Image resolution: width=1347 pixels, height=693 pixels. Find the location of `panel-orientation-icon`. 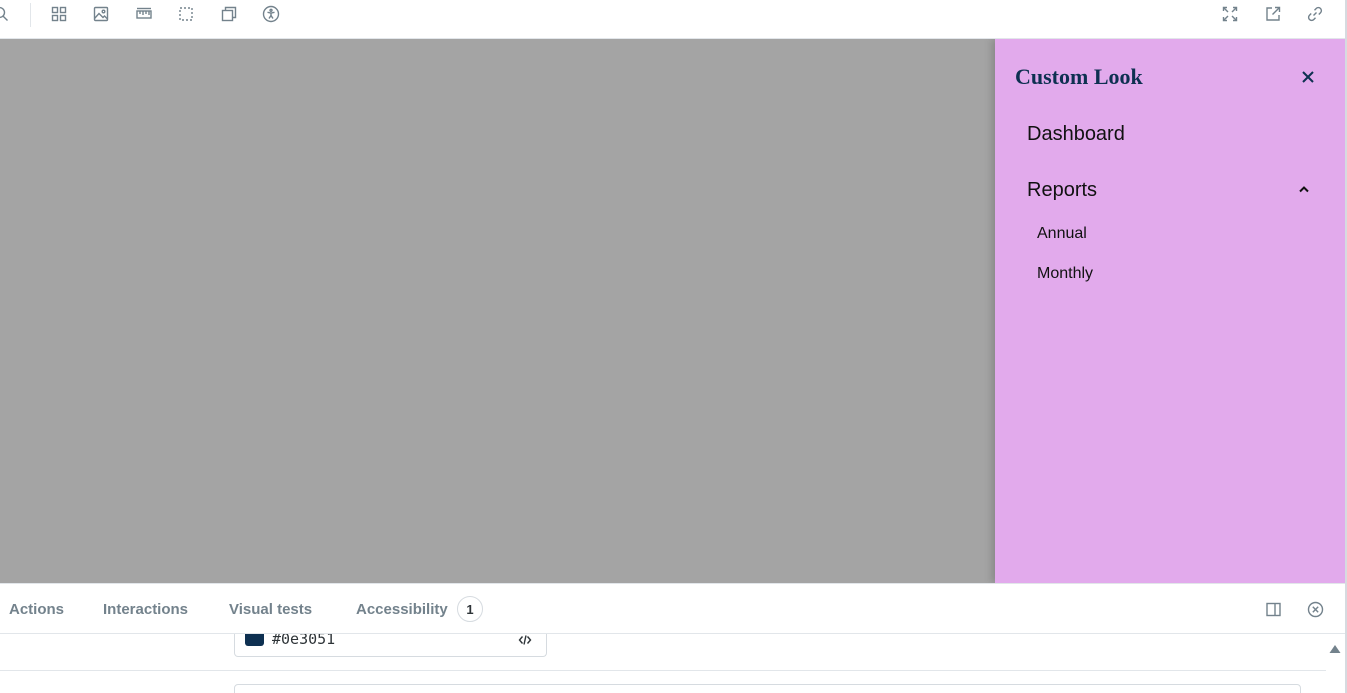

panel-orientation-icon is located at coordinates (1273, 609).